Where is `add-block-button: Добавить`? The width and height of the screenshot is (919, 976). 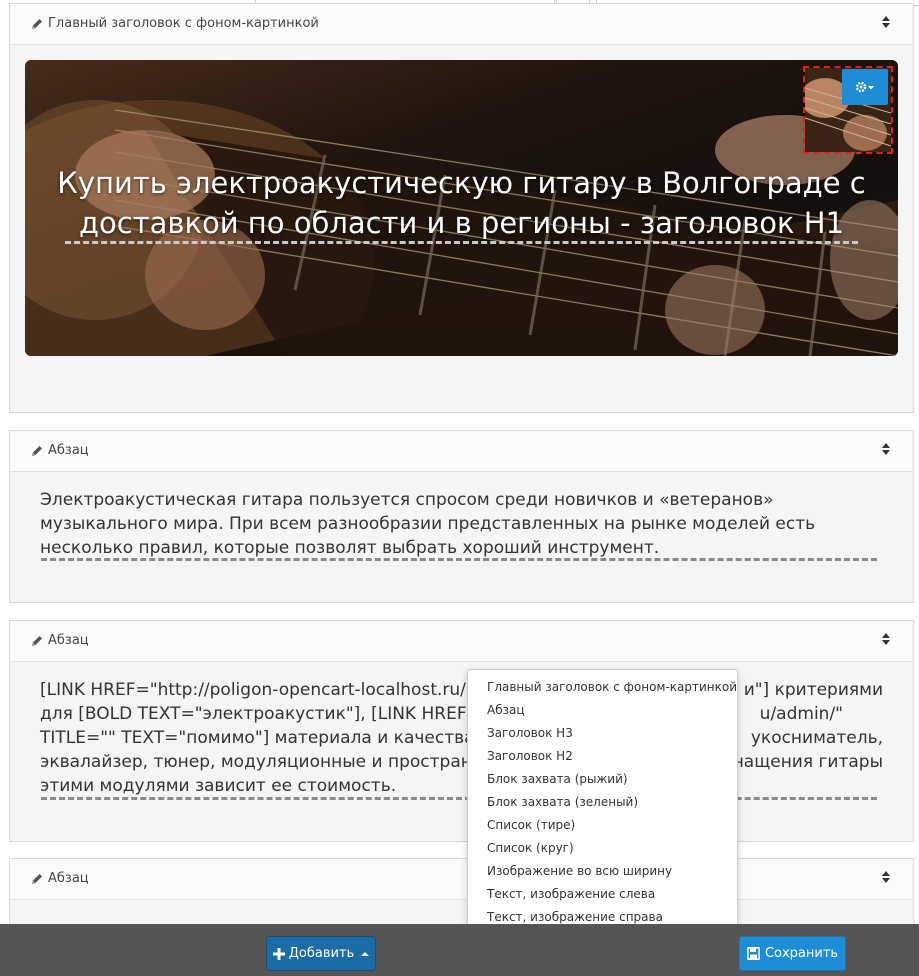
add-block-button: Добавить is located at coordinates (321, 953).